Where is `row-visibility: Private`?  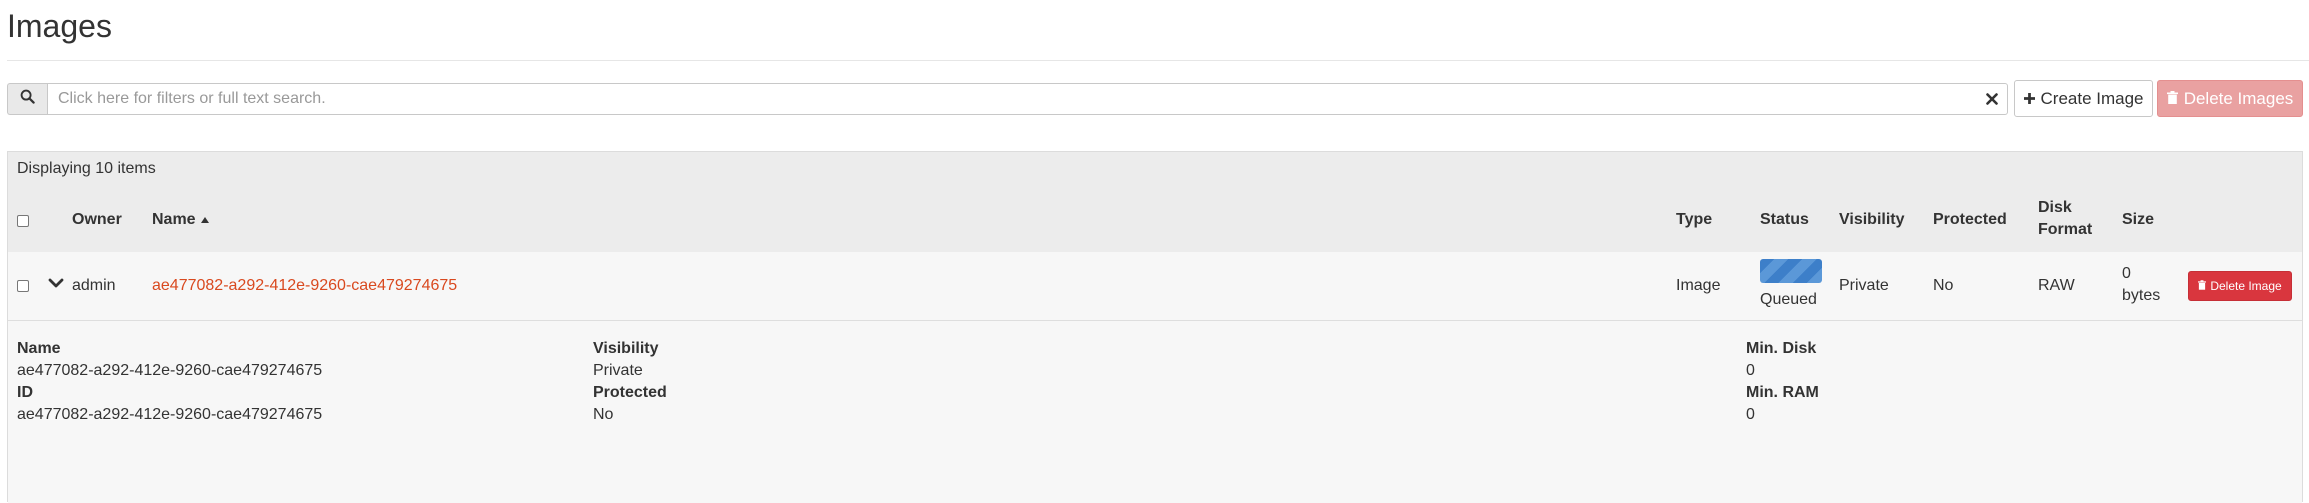
row-visibility: Private is located at coordinates (1864, 285).